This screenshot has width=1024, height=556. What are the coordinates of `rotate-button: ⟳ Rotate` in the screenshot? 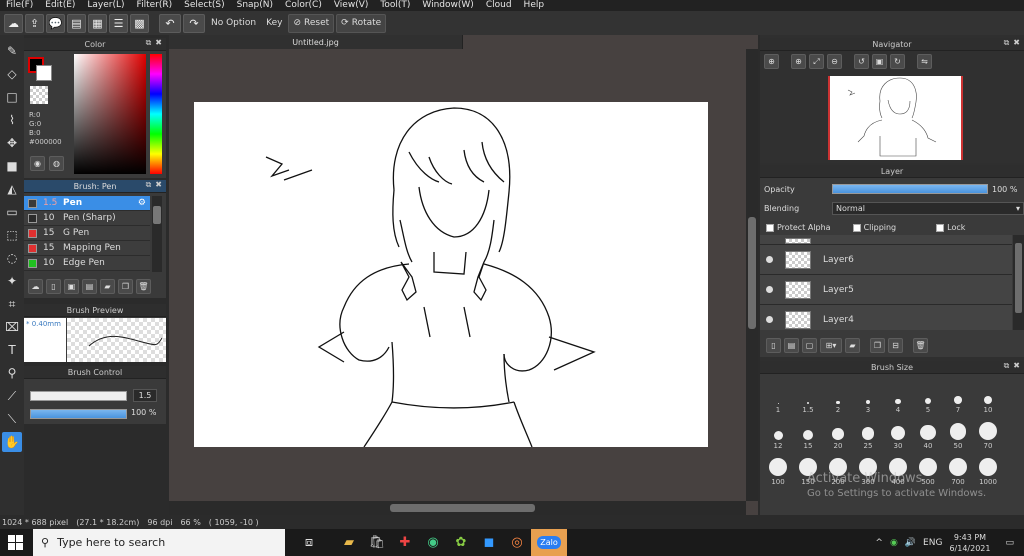 It's located at (361, 23).